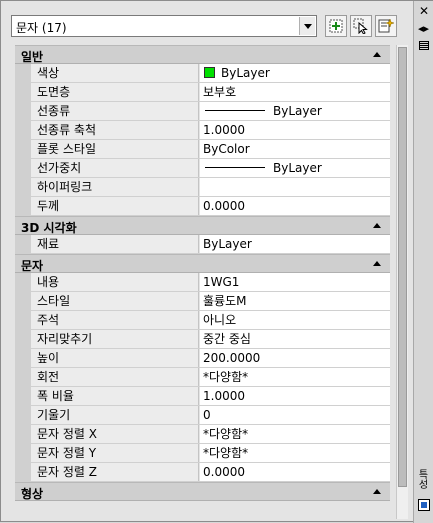 The height and width of the screenshot is (523, 433). I want to click on property-value: 보부호, so click(295, 92).